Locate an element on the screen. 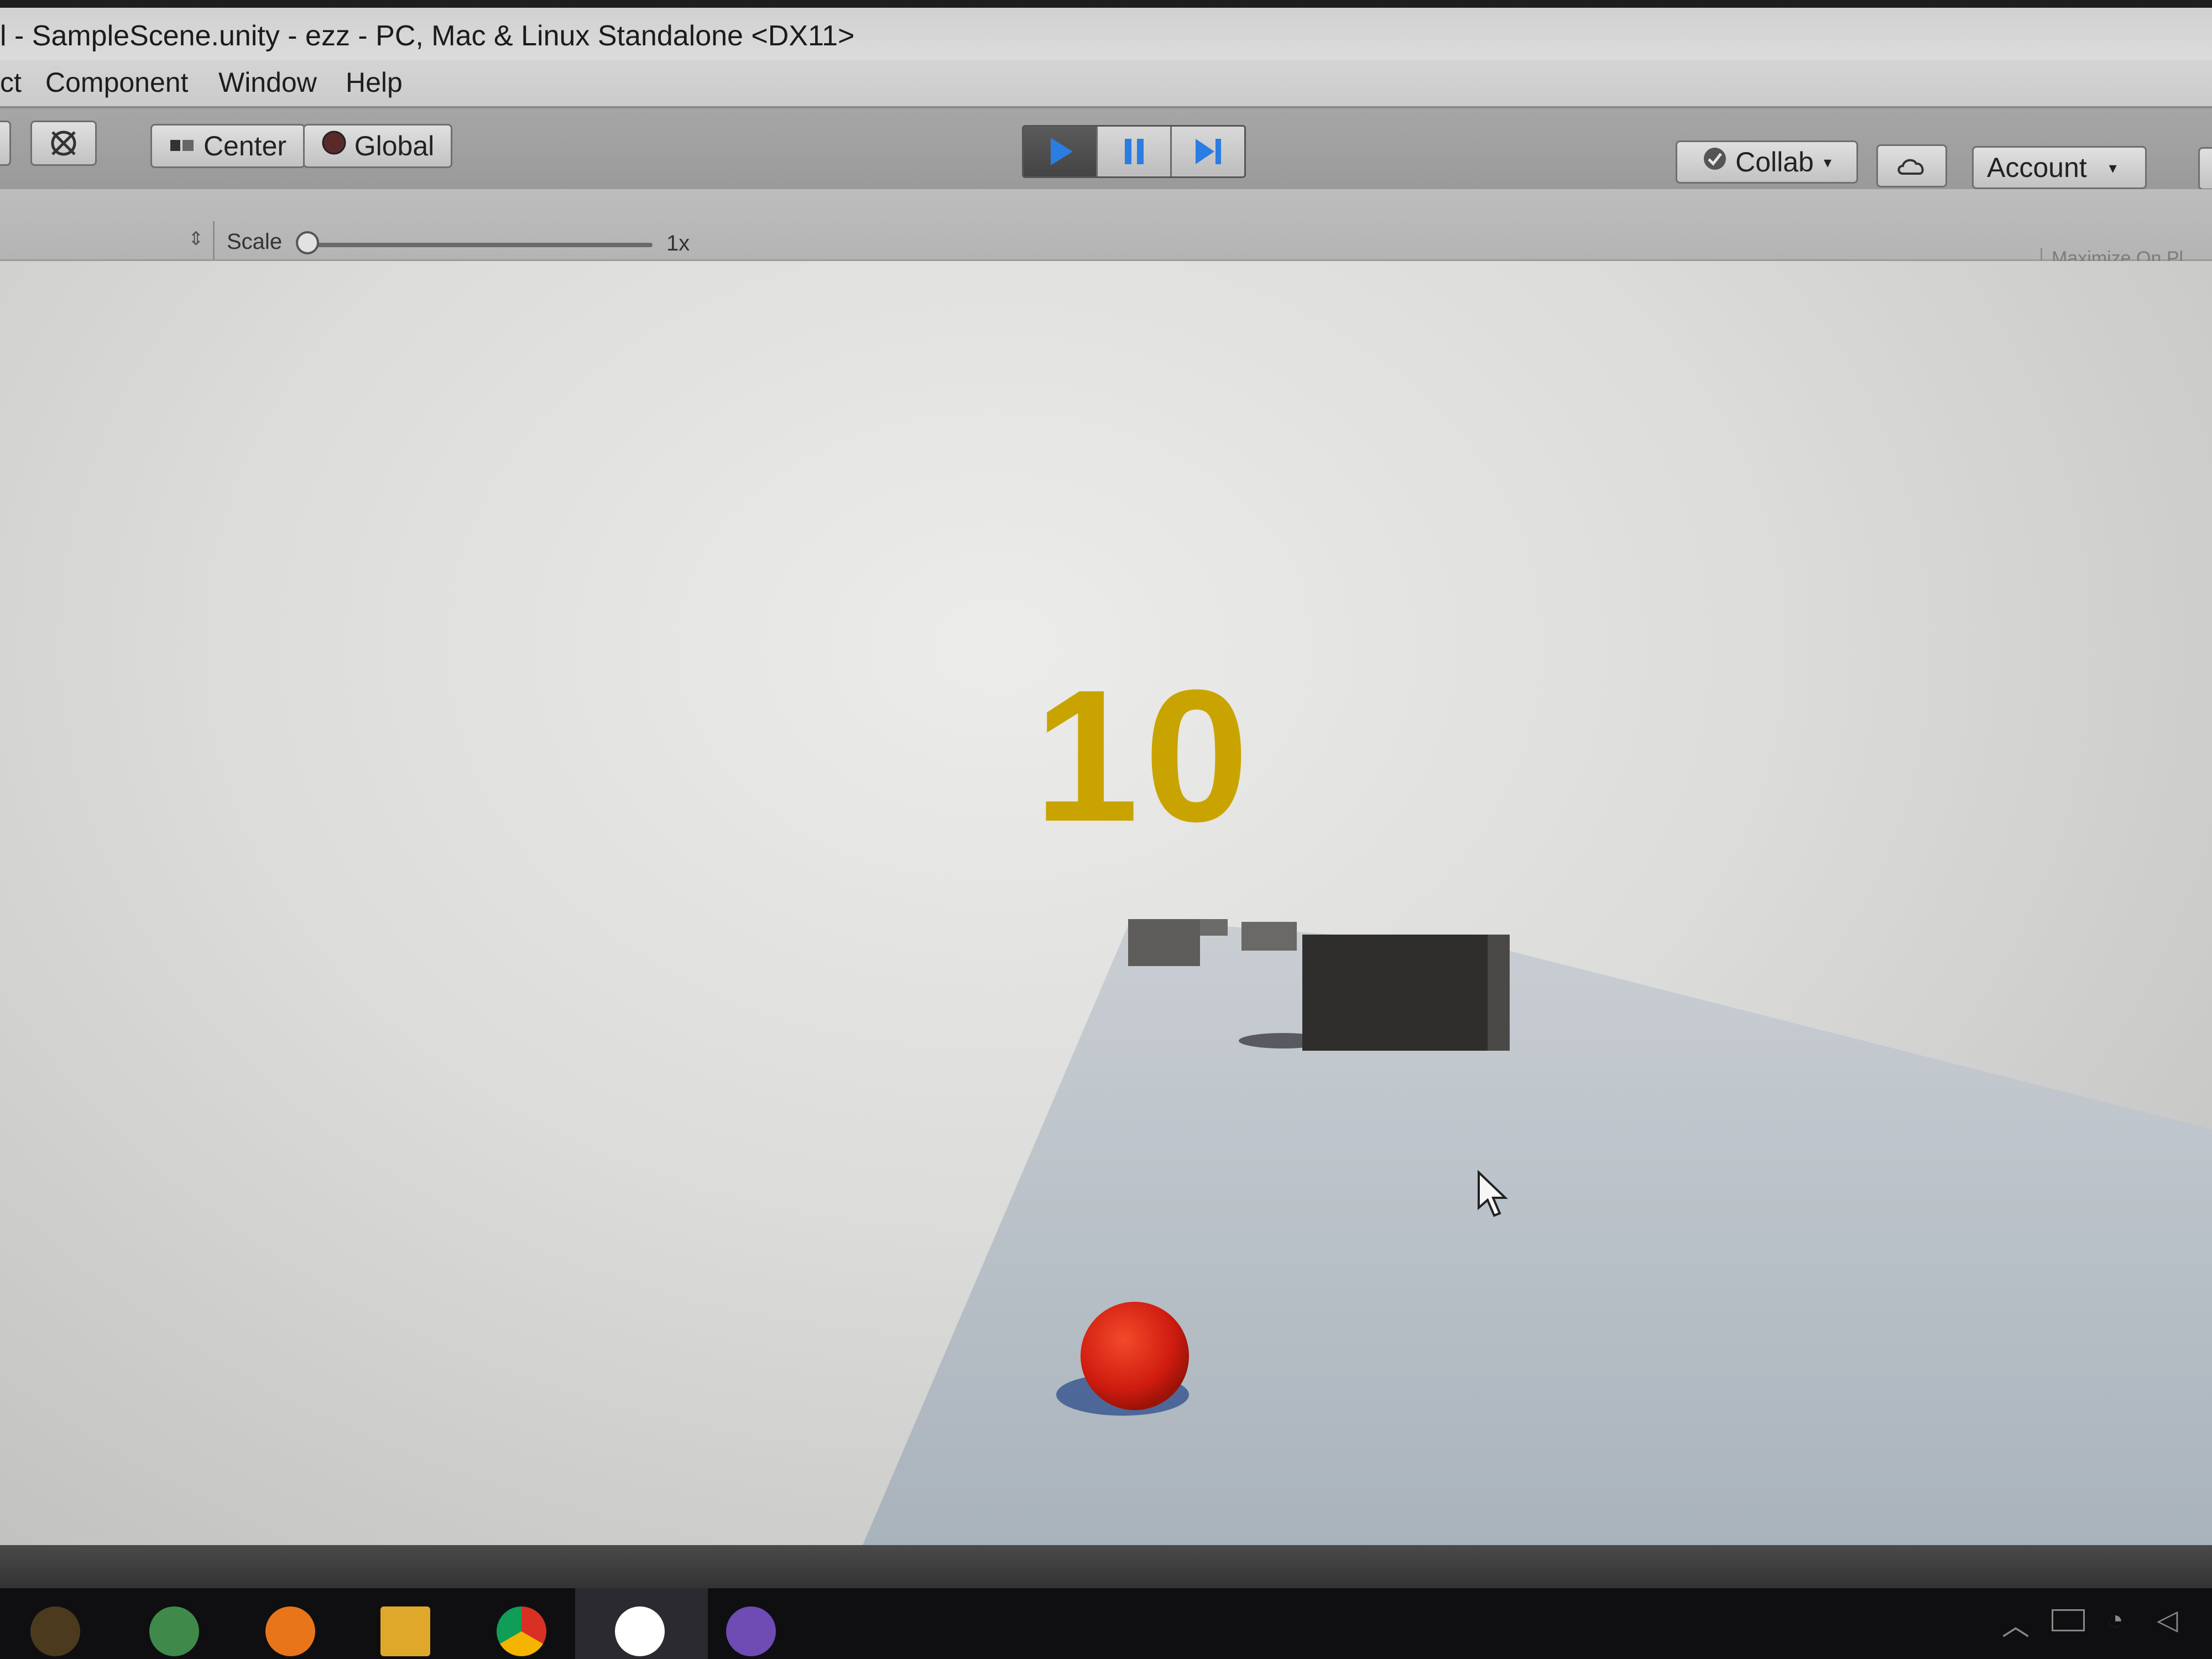  main-toolbar: Center Global Collab ▾ Account ▾ is located at coordinates (1106, 148).